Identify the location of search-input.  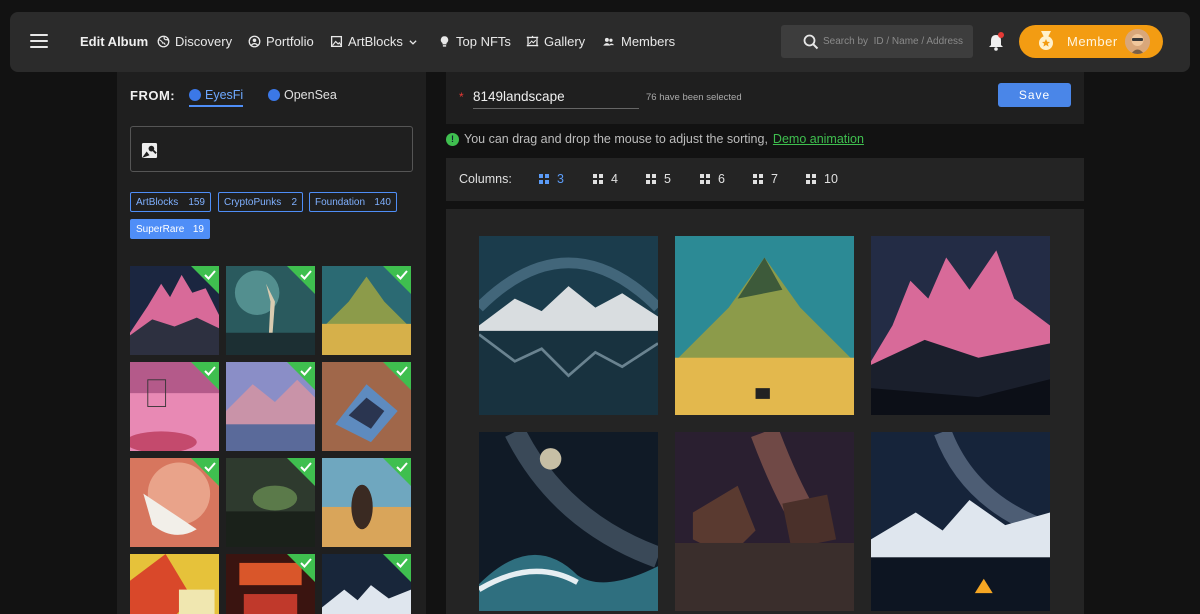
(893, 41).